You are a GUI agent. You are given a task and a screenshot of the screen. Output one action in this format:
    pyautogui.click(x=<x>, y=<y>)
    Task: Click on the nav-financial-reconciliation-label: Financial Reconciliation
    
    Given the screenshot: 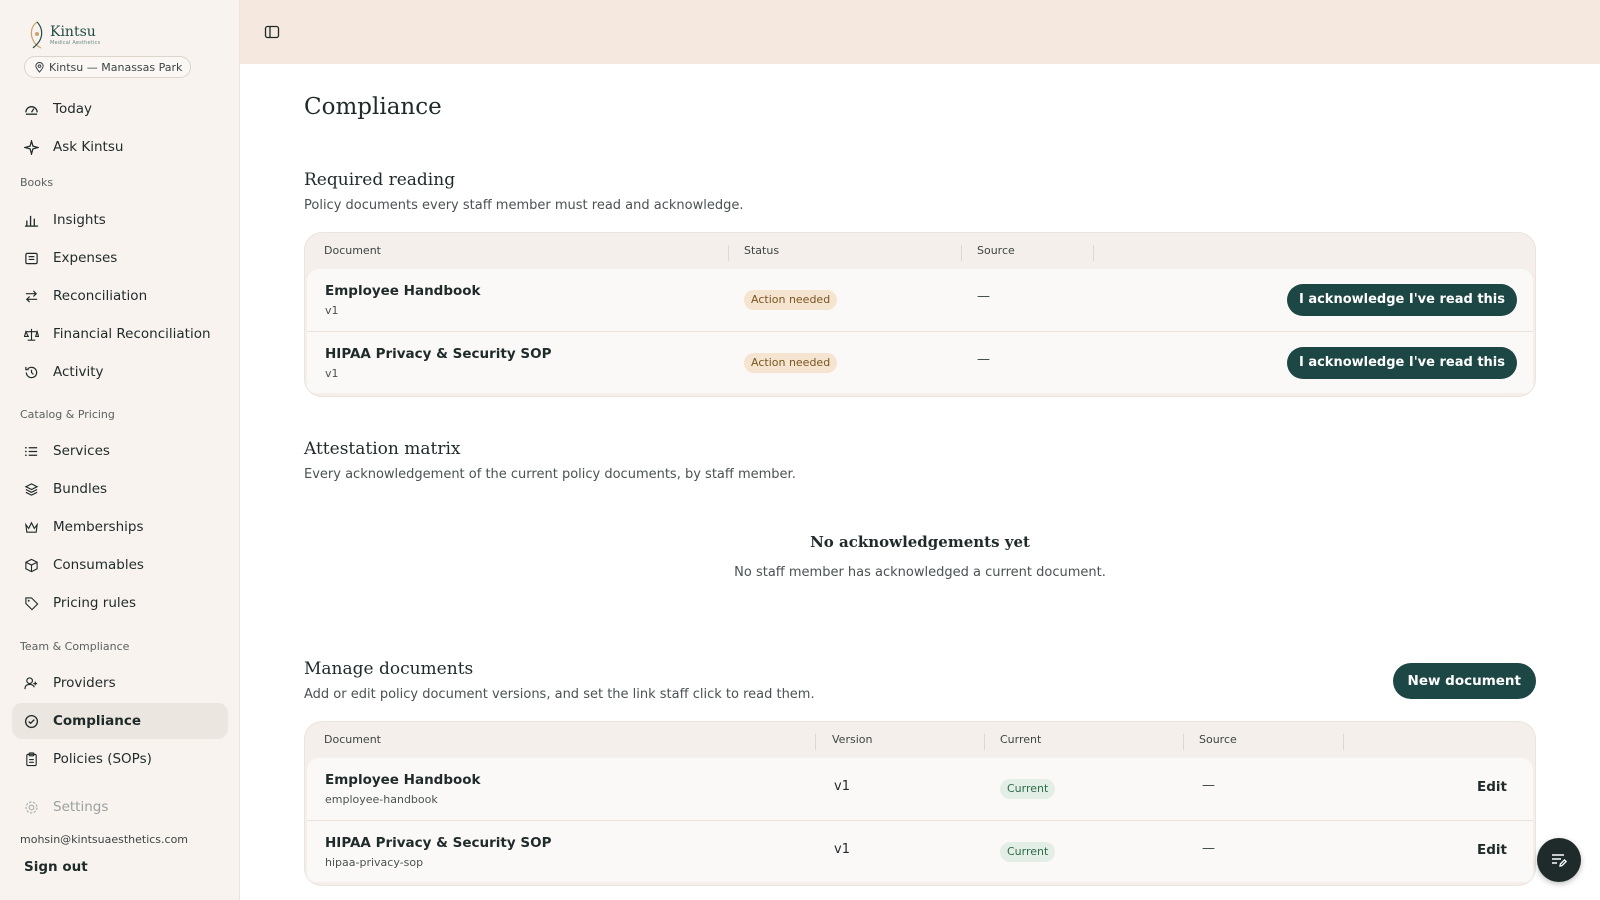 What is the action you would take?
    pyautogui.click(x=132, y=334)
    